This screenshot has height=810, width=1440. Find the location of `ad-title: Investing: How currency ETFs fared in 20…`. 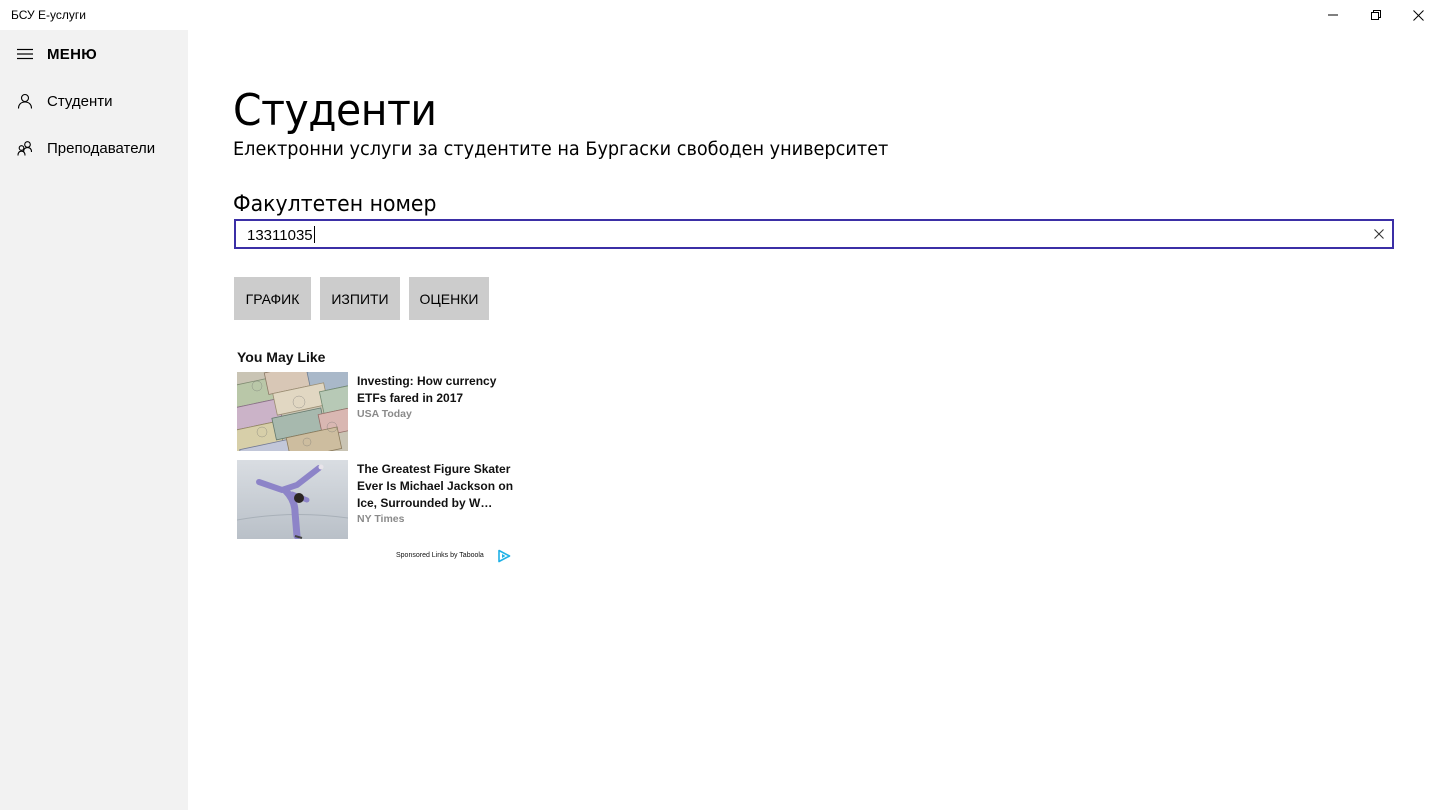

ad-title: Investing: How currency ETFs fared in 20… is located at coordinates (439, 390).